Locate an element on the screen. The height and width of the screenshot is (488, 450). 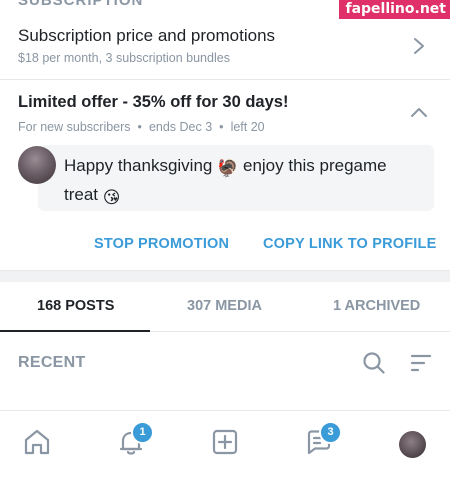
subscription-title: Subscription price and promotions is located at coordinates (147, 35).